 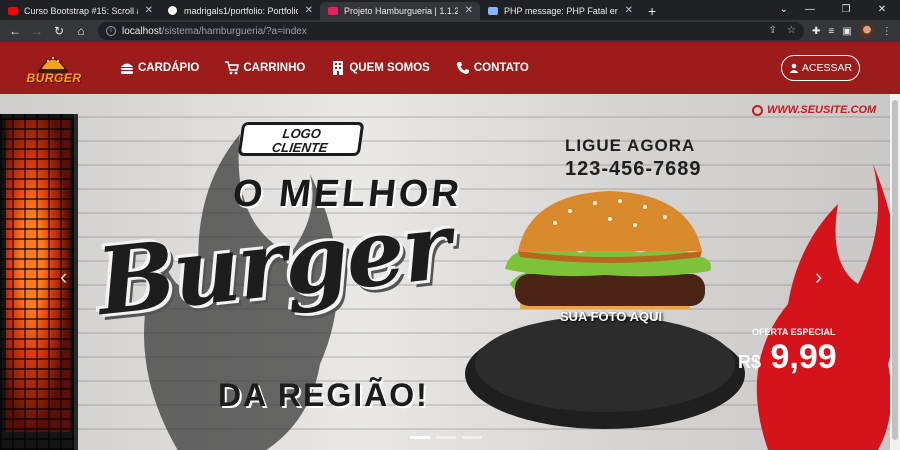 What do you see at coordinates (462, 68) in the screenshot?
I see `phone-icon` at bounding box center [462, 68].